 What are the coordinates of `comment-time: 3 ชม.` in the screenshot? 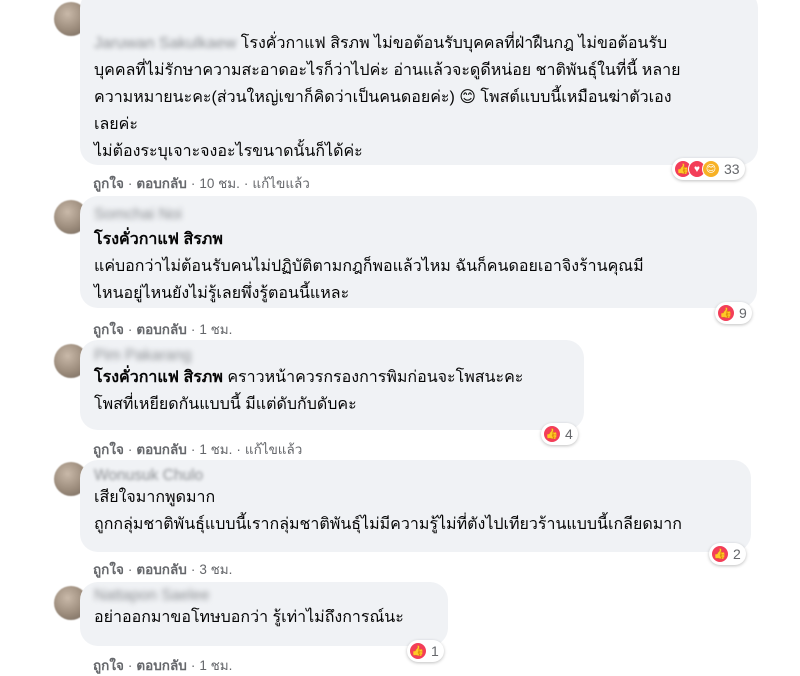 It's located at (215, 569).